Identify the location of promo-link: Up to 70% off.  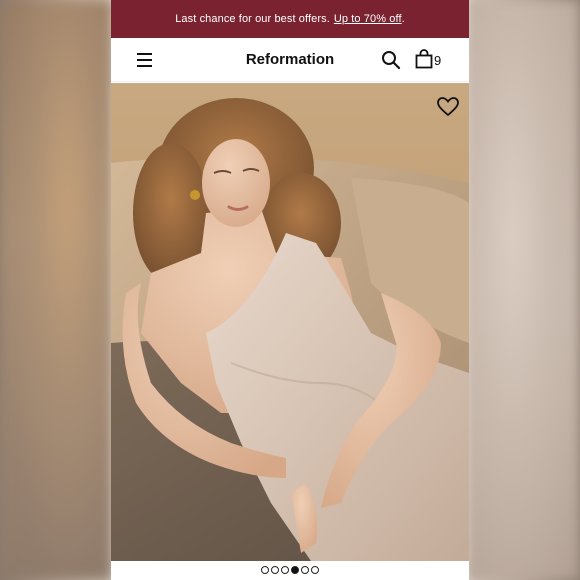
(368, 19).